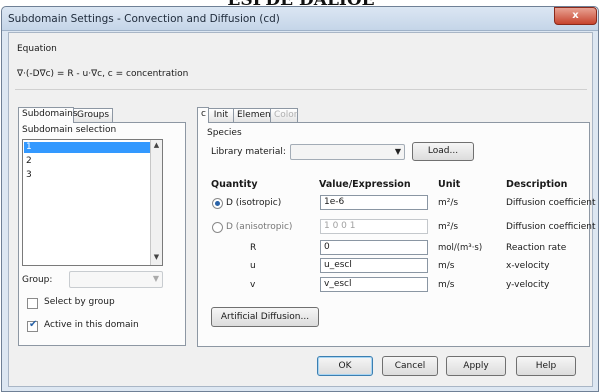  I want to click on check-icon: ✔, so click(33, 324).